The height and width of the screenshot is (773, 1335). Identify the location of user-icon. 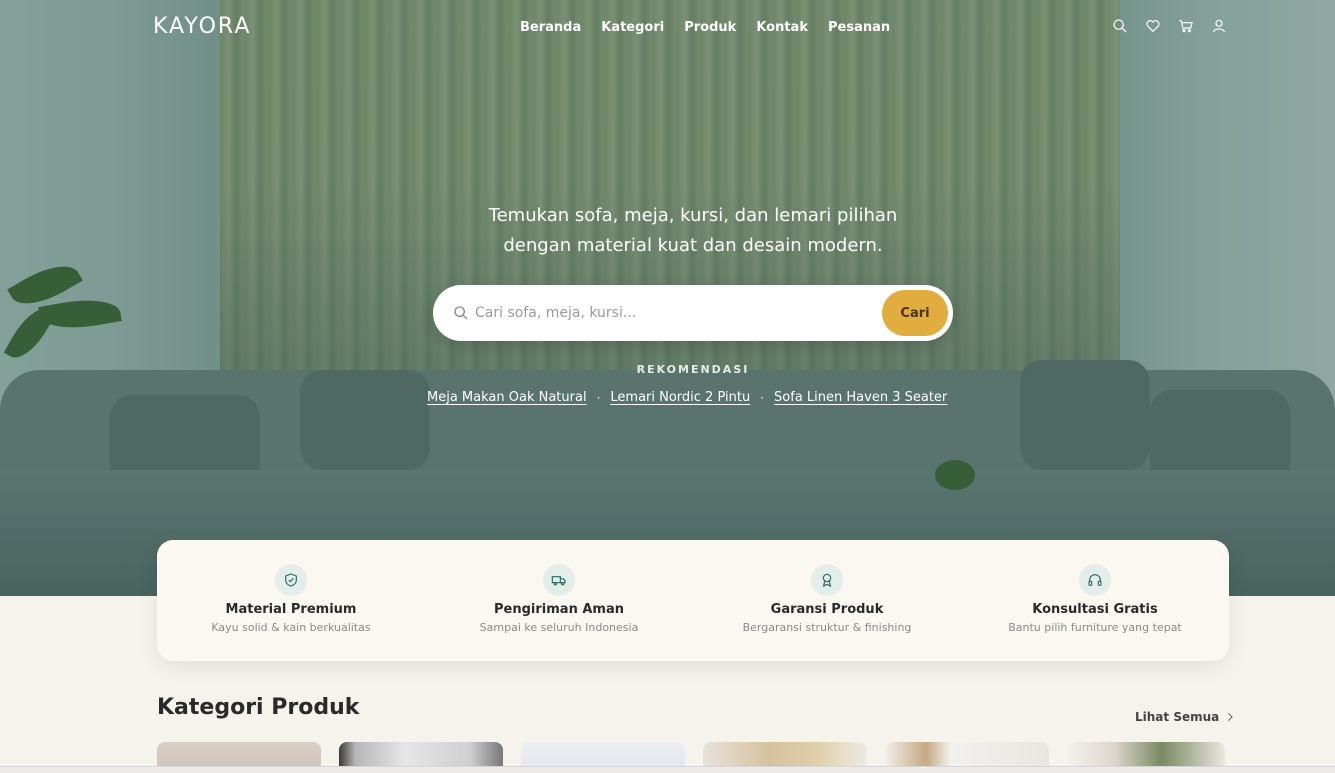
(1219, 26).